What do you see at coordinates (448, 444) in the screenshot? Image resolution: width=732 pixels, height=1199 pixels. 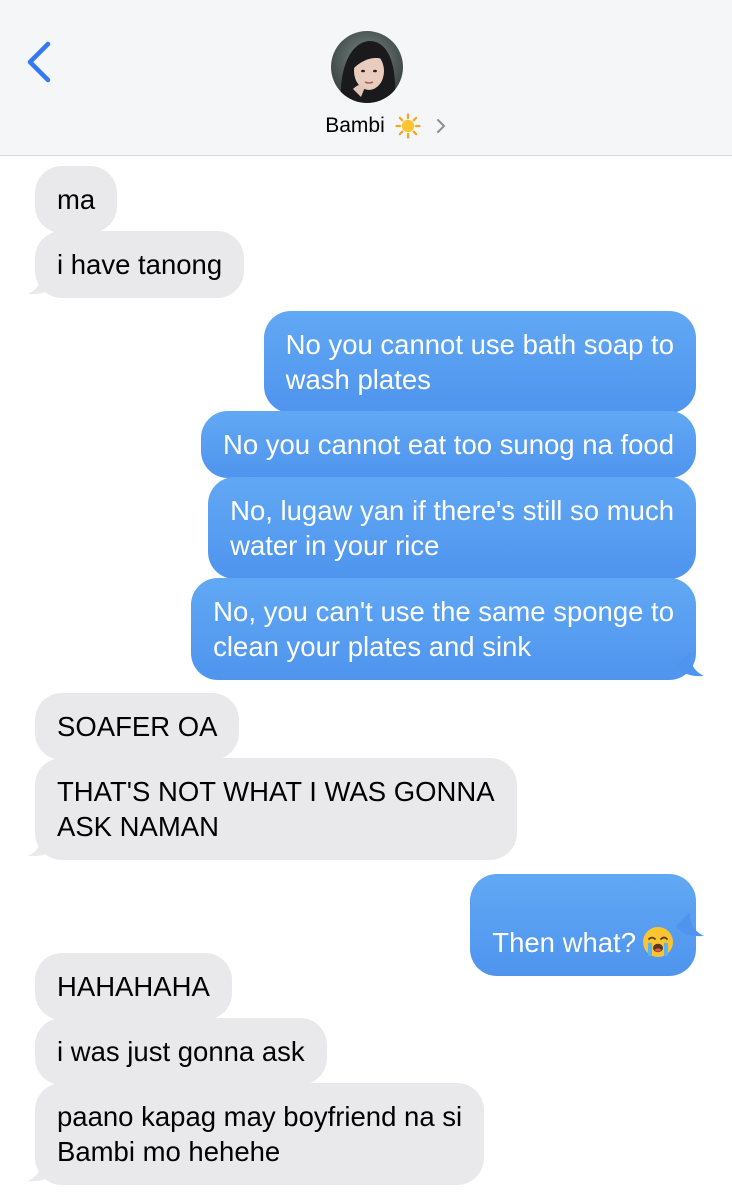 I see `message-bubble-outgoing: No you cannot eat too sunog na food` at bounding box center [448, 444].